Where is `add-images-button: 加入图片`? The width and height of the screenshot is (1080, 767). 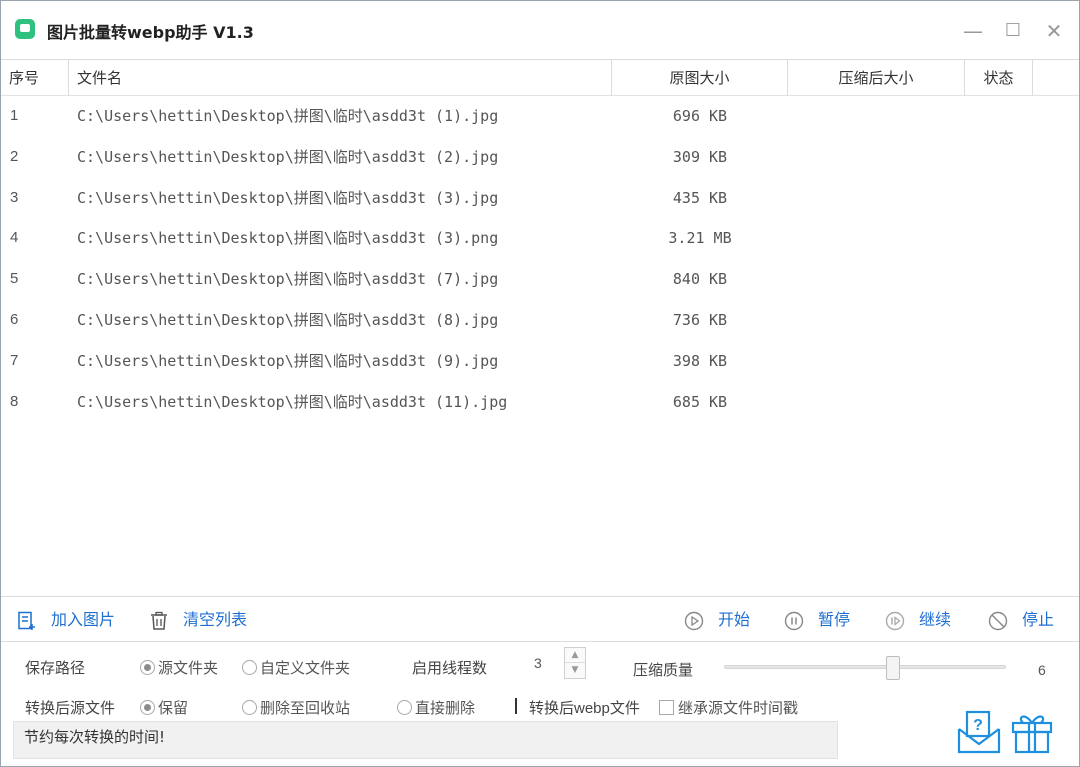
add-images-button: 加入图片 is located at coordinates (66, 619).